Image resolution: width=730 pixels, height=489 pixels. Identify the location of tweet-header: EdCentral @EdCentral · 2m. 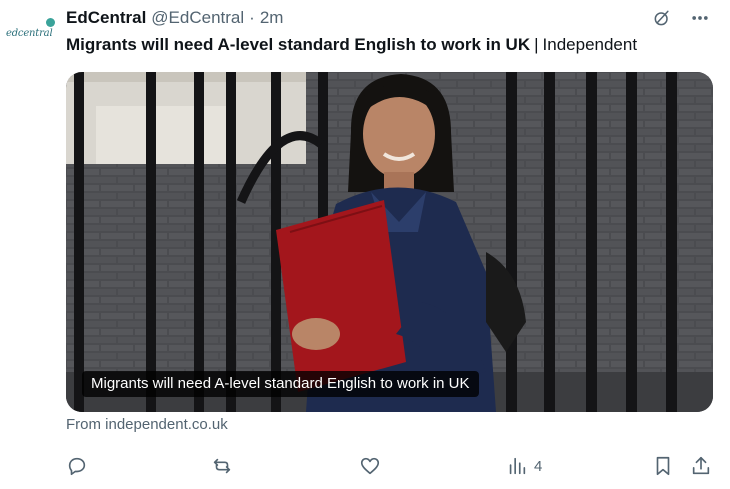
(174, 18).